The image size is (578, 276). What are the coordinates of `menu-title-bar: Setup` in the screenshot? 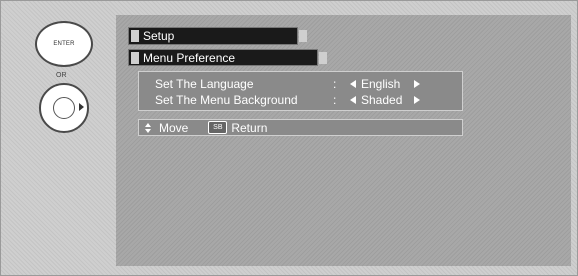 It's located at (217, 36).